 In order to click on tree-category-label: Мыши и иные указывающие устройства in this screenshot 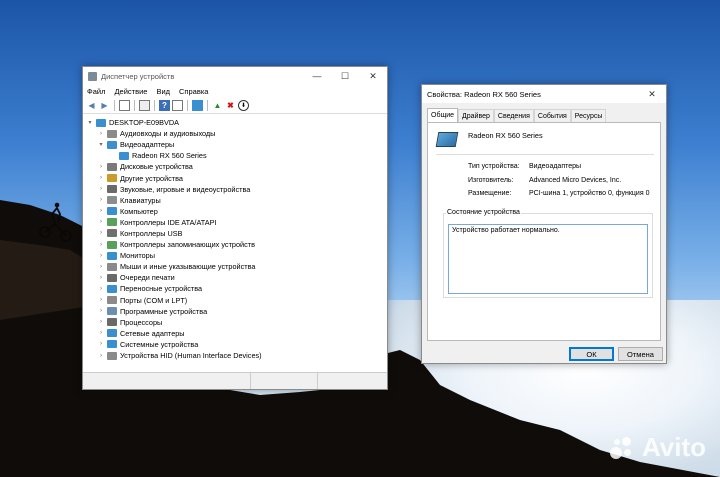, I will do `click(188, 267)`.